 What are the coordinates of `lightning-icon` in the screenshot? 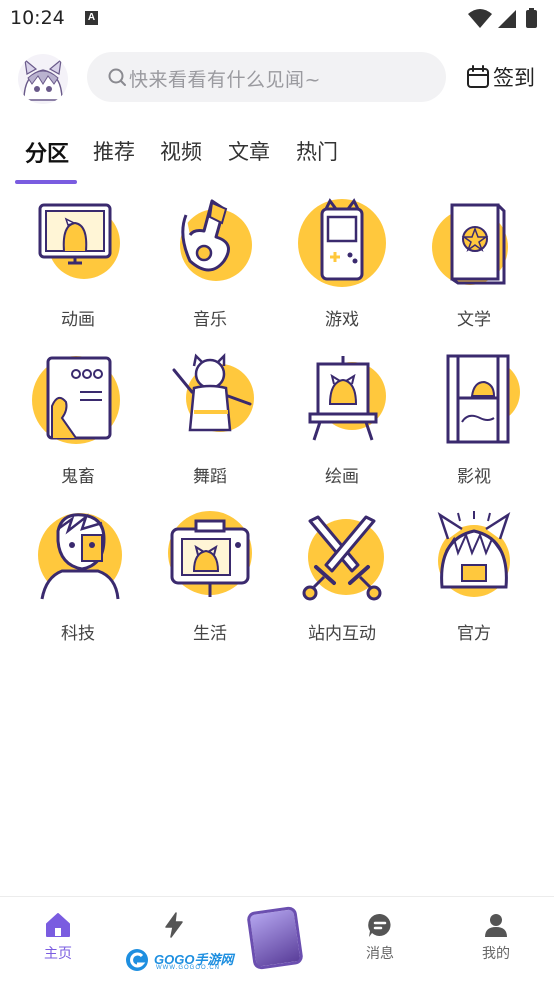 It's located at (174, 925).